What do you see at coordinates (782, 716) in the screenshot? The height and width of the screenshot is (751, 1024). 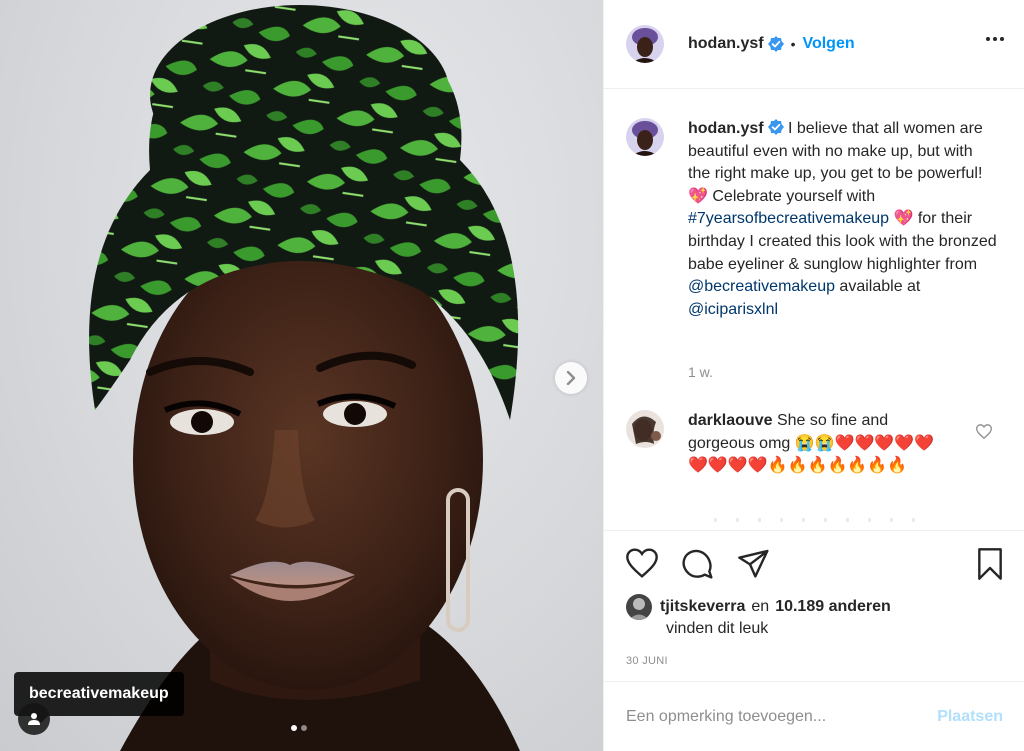 I see `comment-input` at bounding box center [782, 716].